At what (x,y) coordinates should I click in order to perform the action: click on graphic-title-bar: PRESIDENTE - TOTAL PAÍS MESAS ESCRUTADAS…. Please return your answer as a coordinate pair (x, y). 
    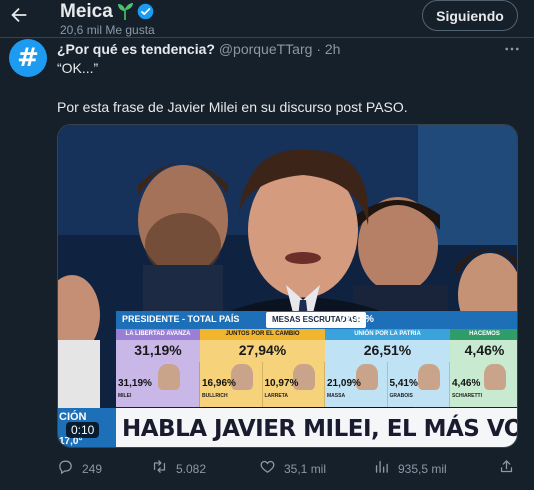
    Looking at the image, I should click on (316, 320).